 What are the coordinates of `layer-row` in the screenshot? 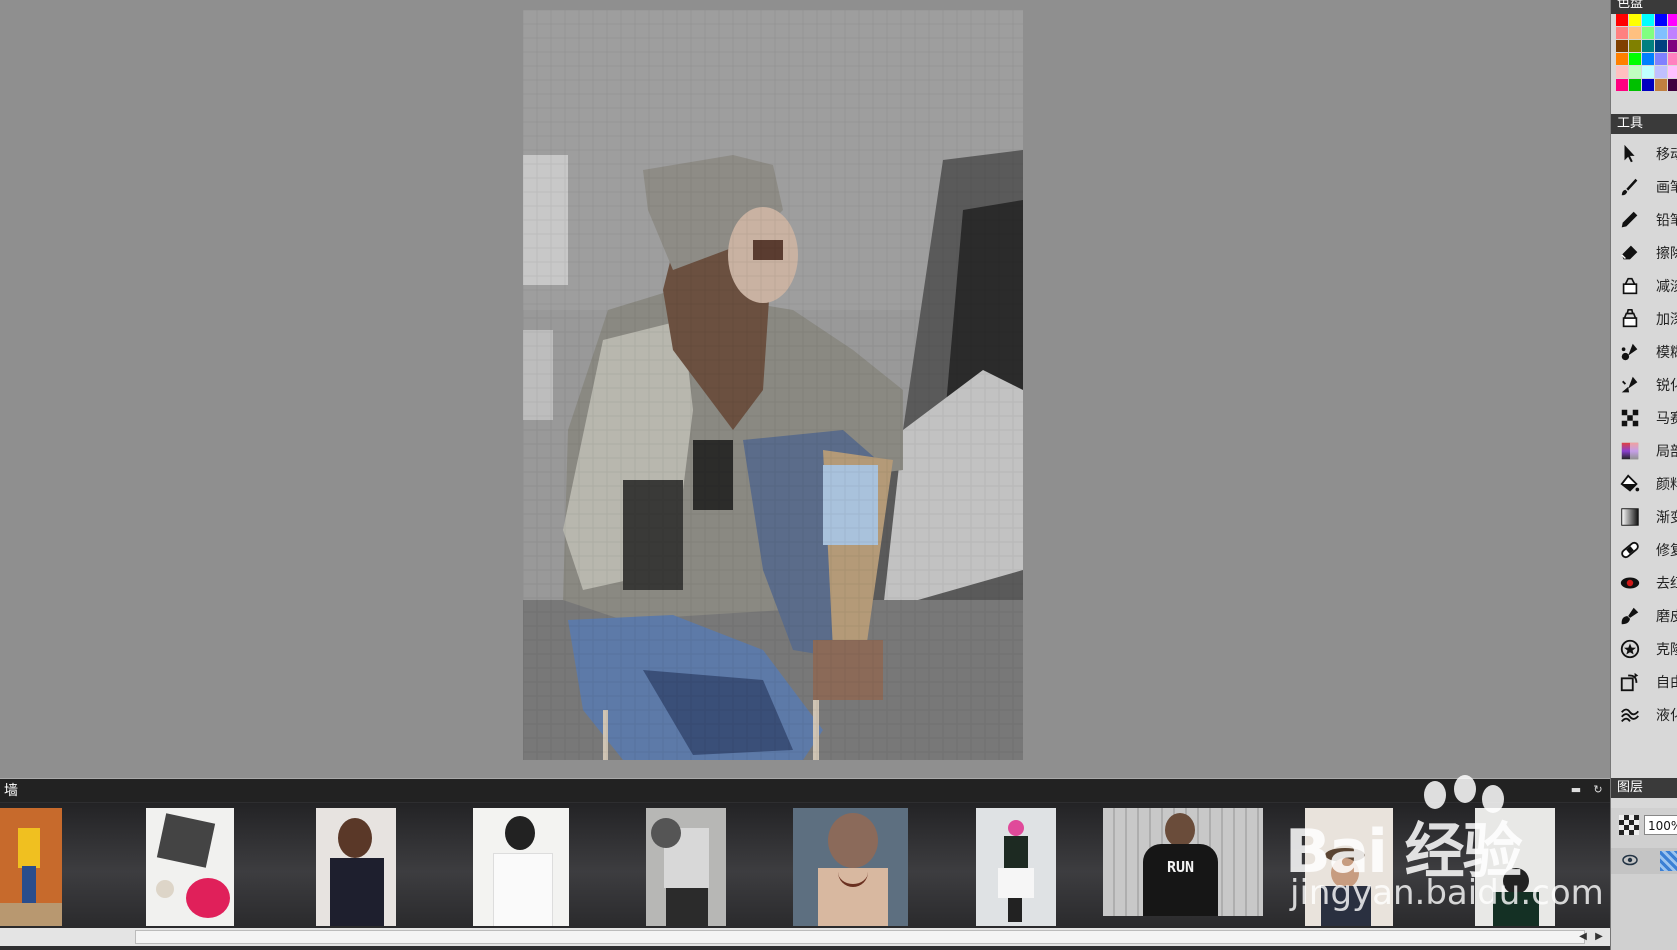 It's located at (1644, 861).